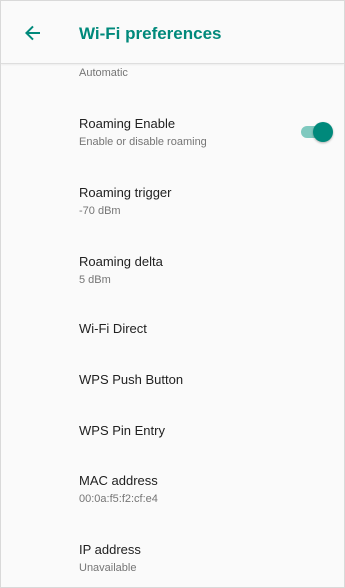 This screenshot has height=588, width=345. What do you see at coordinates (172, 559) in the screenshot?
I see `pref-ip-address: IP address Unavailable` at bounding box center [172, 559].